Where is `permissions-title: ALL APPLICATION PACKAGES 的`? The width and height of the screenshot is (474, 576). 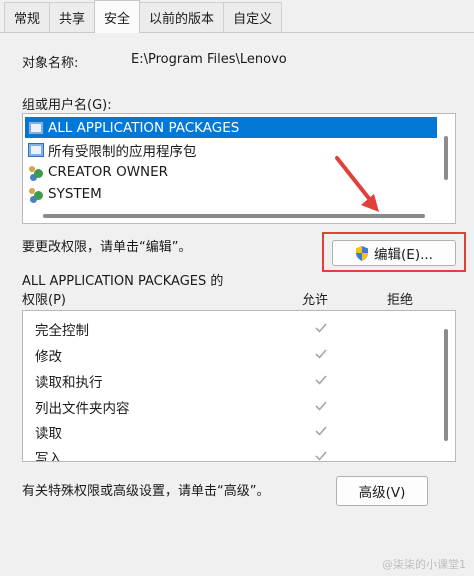 permissions-title: ALL APPLICATION PACKAGES 的 is located at coordinates (123, 281).